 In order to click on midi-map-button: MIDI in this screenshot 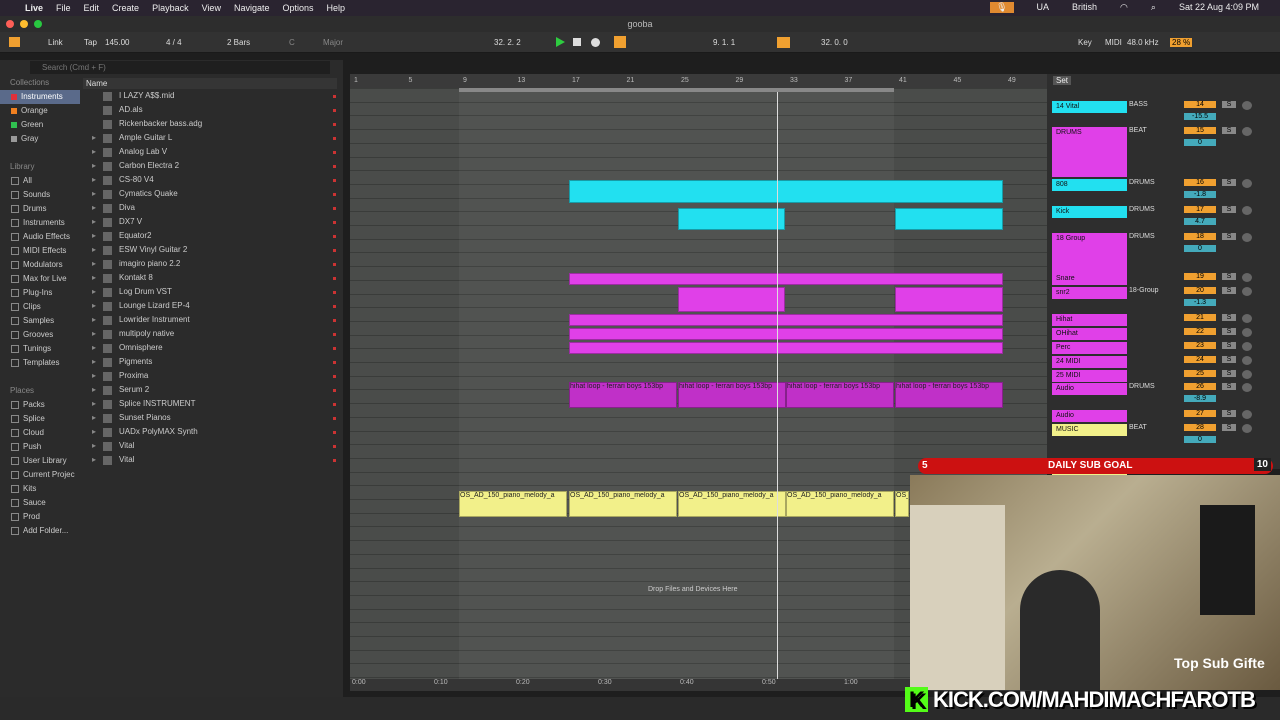, I will do `click(1113, 42)`.